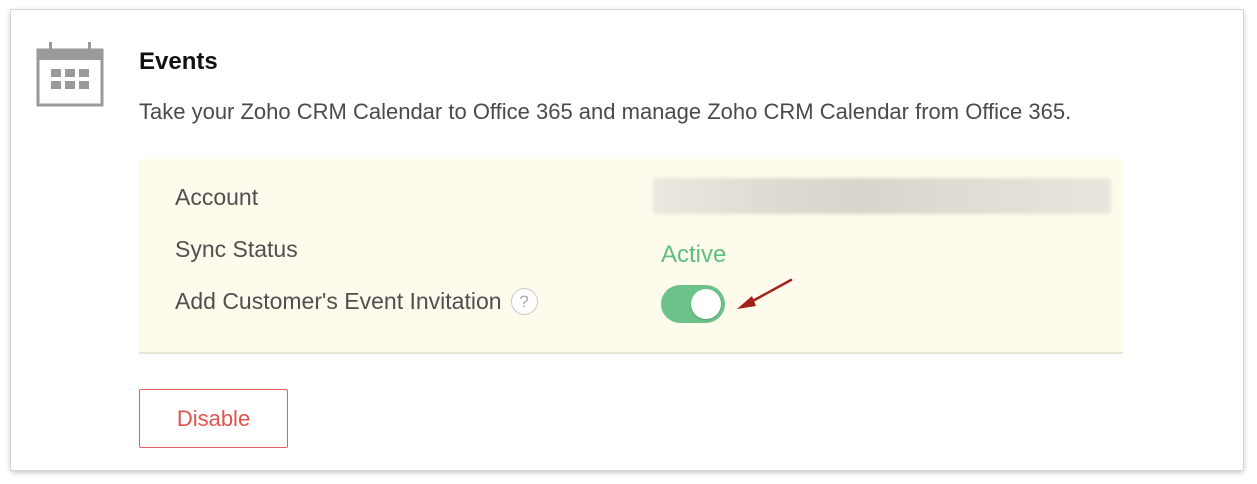 This screenshot has height=484, width=1257. Describe the element at coordinates (694, 254) in the screenshot. I see `sync-status-value: Active` at that location.